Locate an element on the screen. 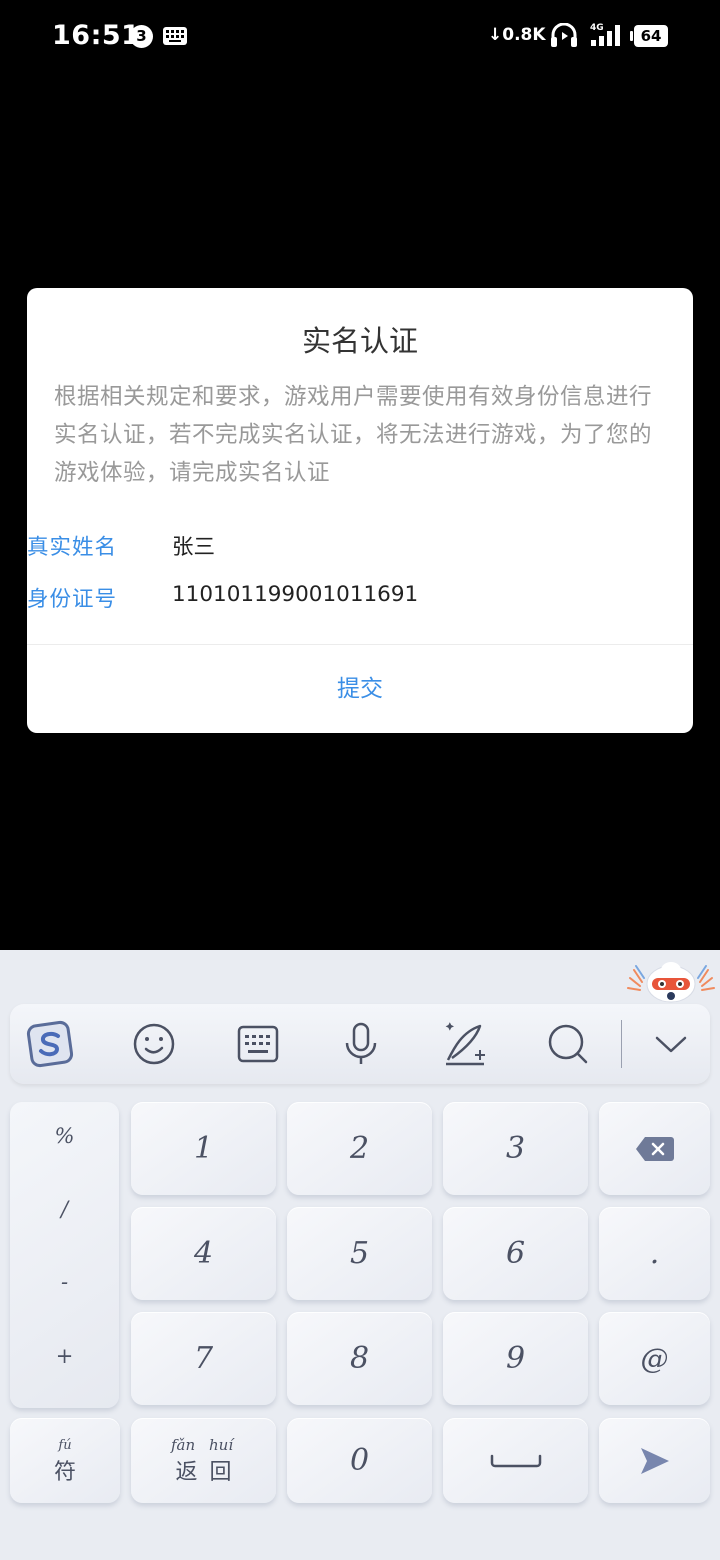 This screenshot has height=1560, width=720. space-key is located at coordinates (515, 1460).